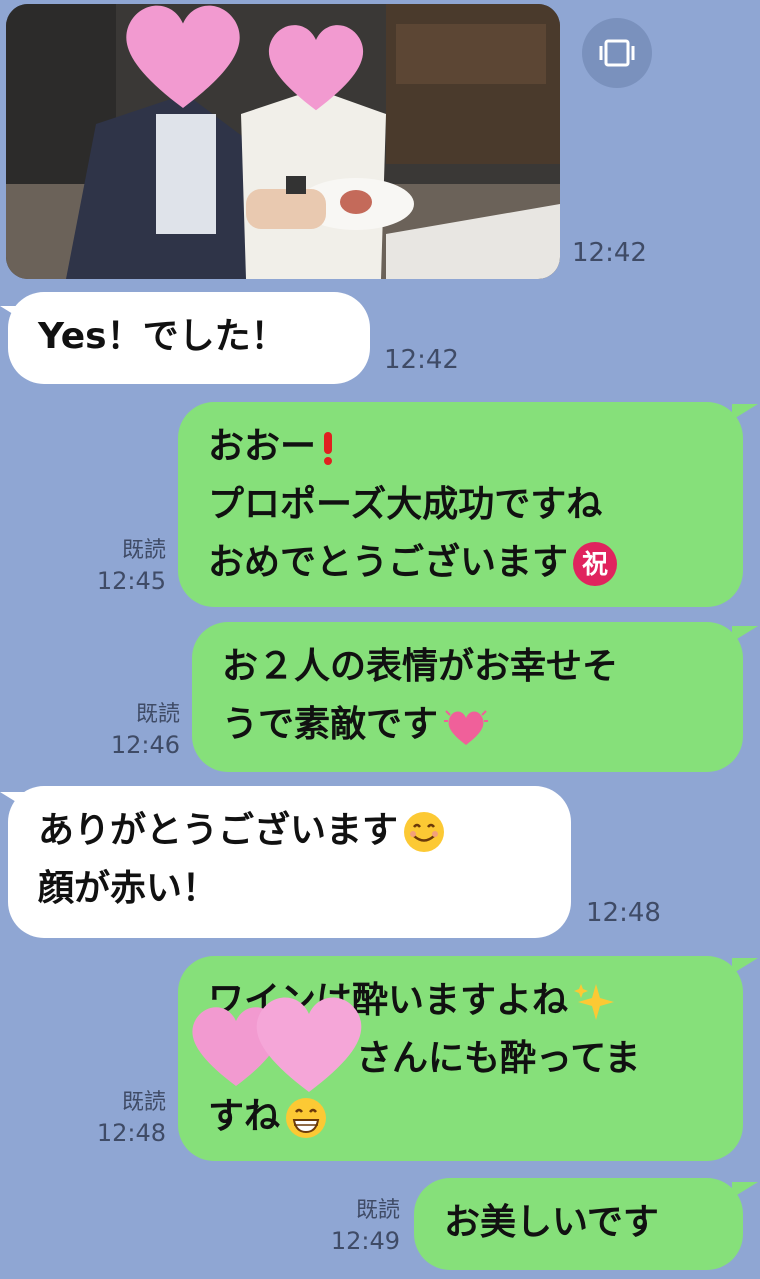  Describe the element at coordinates (306, 1118) in the screenshot. I see `grinning-face-emoji` at that location.